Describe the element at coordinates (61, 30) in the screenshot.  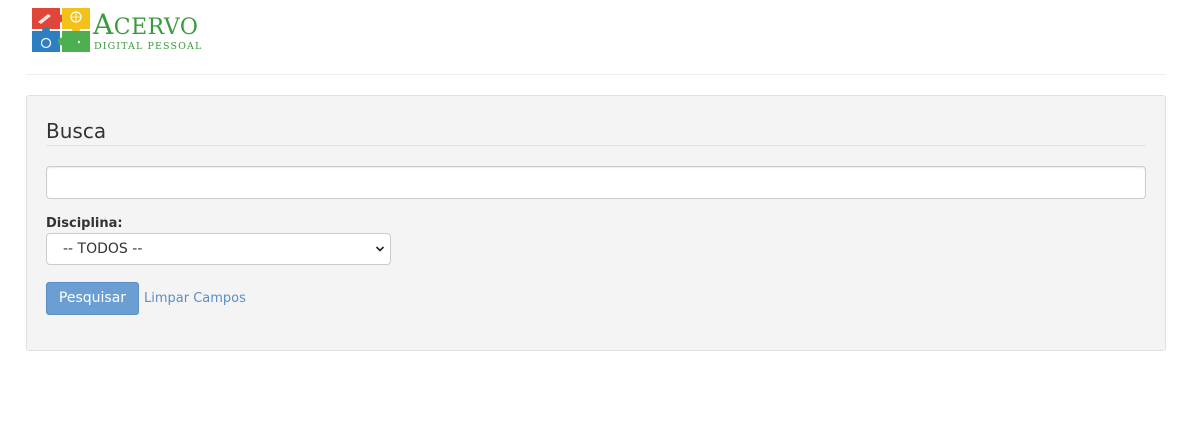
I see `puzzle-logo-icon` at that location.